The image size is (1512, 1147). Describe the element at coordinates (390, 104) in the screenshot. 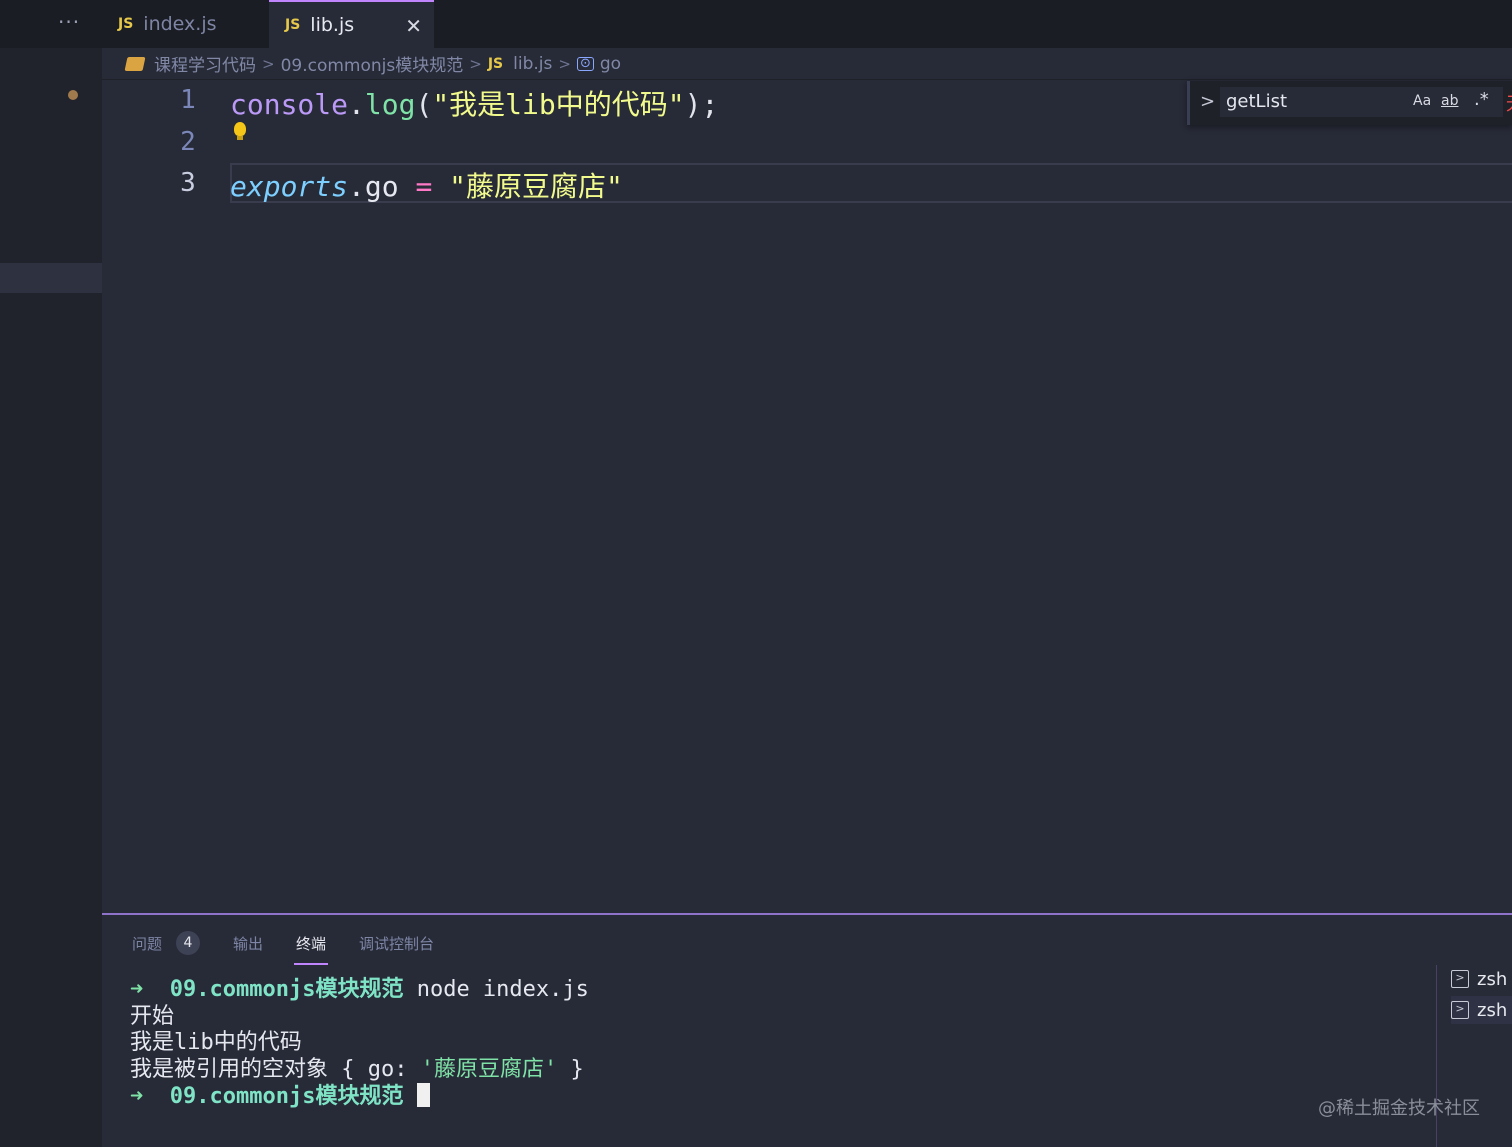

I see `token-function: log` at that location.